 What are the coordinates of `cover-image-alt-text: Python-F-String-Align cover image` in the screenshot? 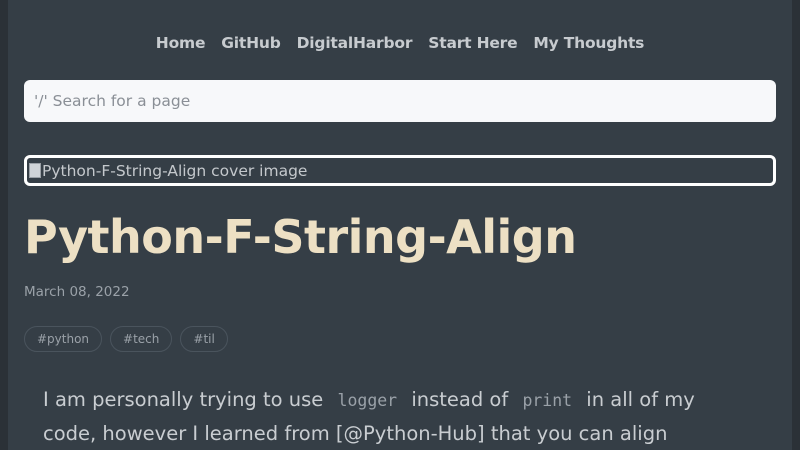 It's located at (175, 170).